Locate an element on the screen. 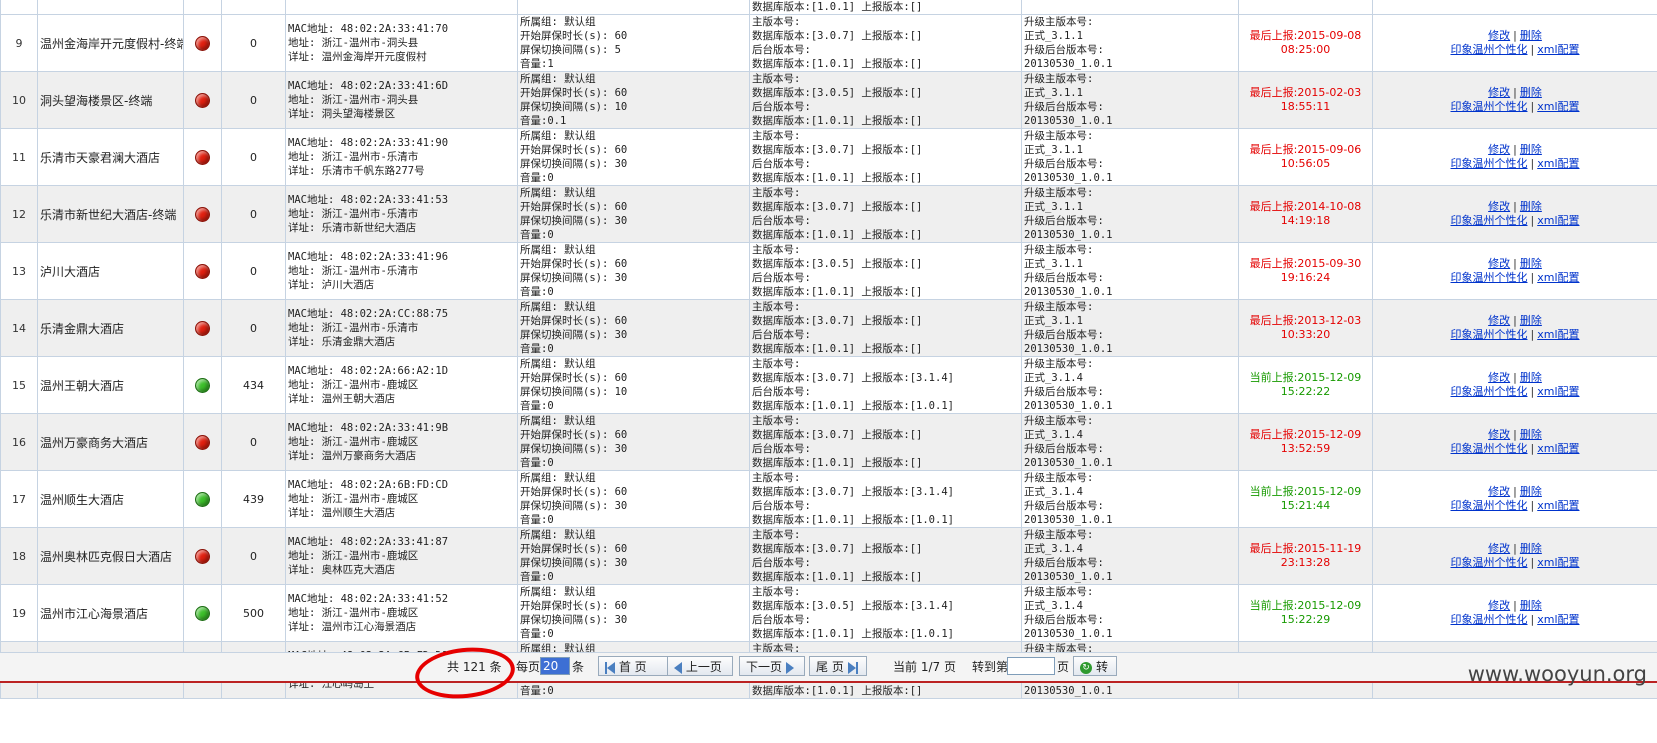 This screenshot has width=1657, height=743. row-number: 16 is located at coordinates (19, 442).